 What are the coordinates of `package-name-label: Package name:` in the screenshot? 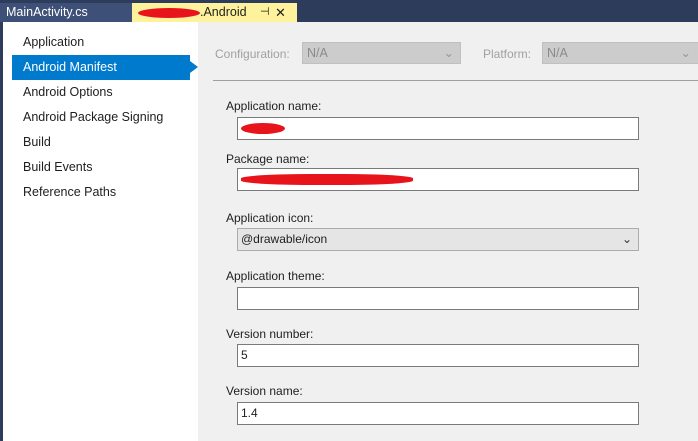 It's located at (268, 159).